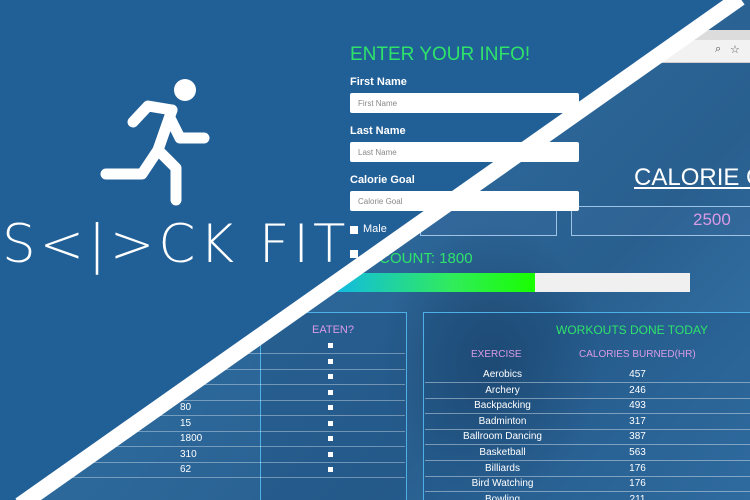 Image resolution: width=750 pixels, height=500 pixels. Describe the element at coordinates (587, 453) in the screenshot. I see `workout-row: Basketball 563` at that location.